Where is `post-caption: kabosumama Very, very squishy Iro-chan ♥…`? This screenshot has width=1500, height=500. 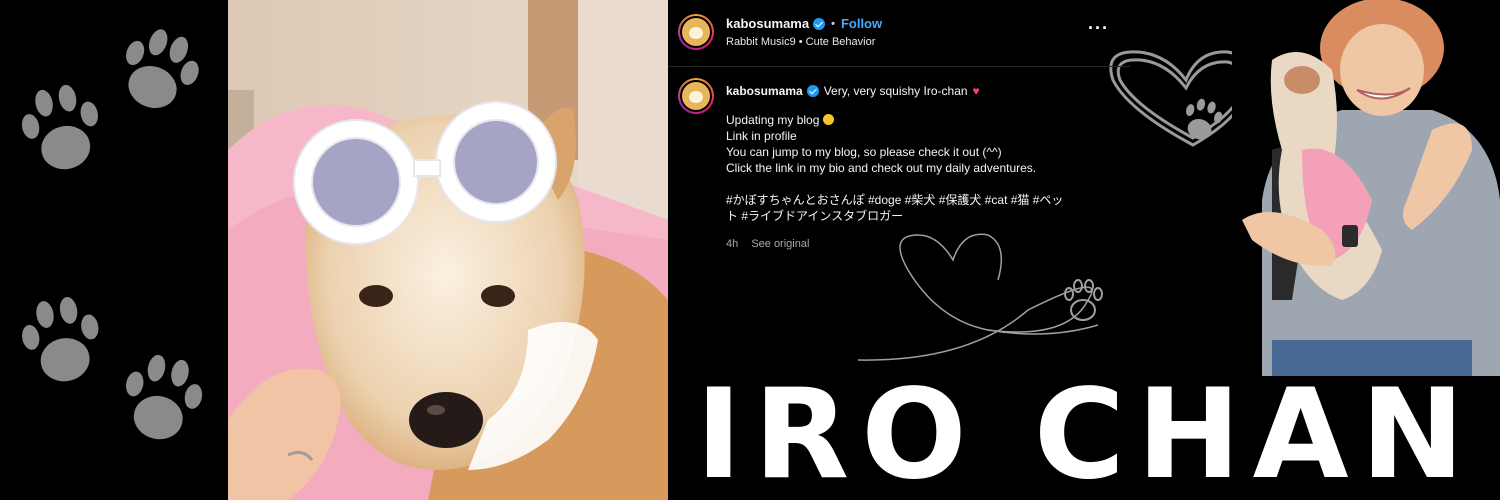 post-caption: kabosumama Very, very squishy Iro-chan ♥… is located at coordinates (897, 165).